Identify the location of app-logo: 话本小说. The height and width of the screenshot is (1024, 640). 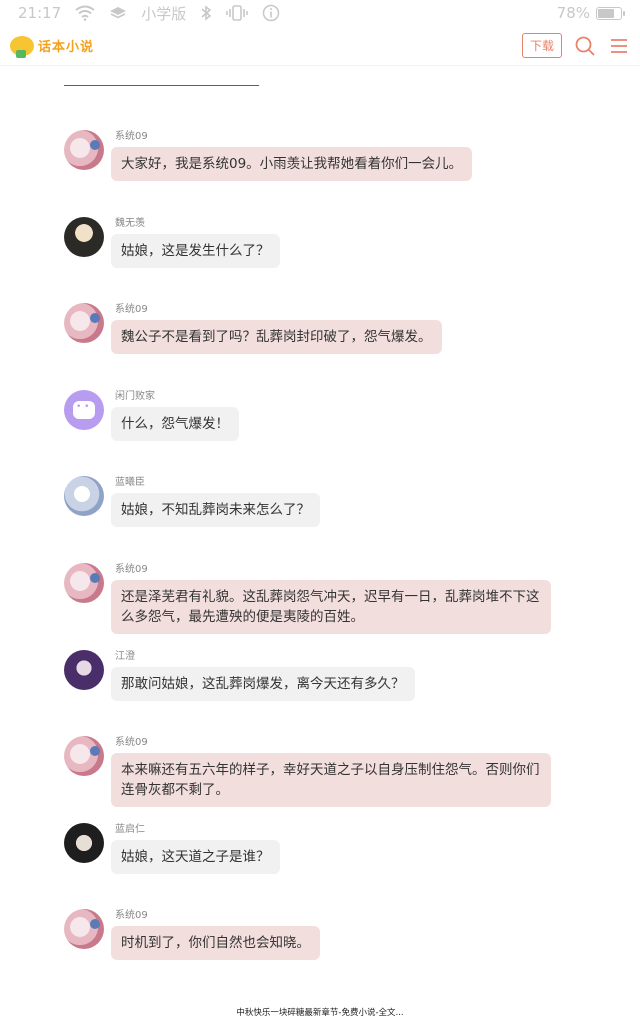
(52, 46).